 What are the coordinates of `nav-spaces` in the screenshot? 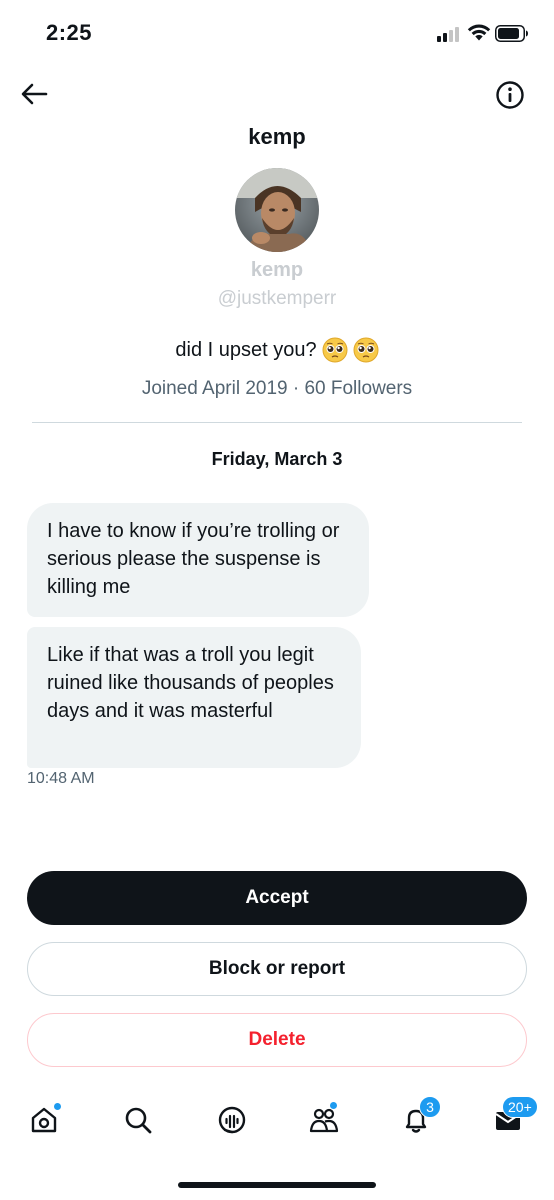 It's located at (232, 1120).